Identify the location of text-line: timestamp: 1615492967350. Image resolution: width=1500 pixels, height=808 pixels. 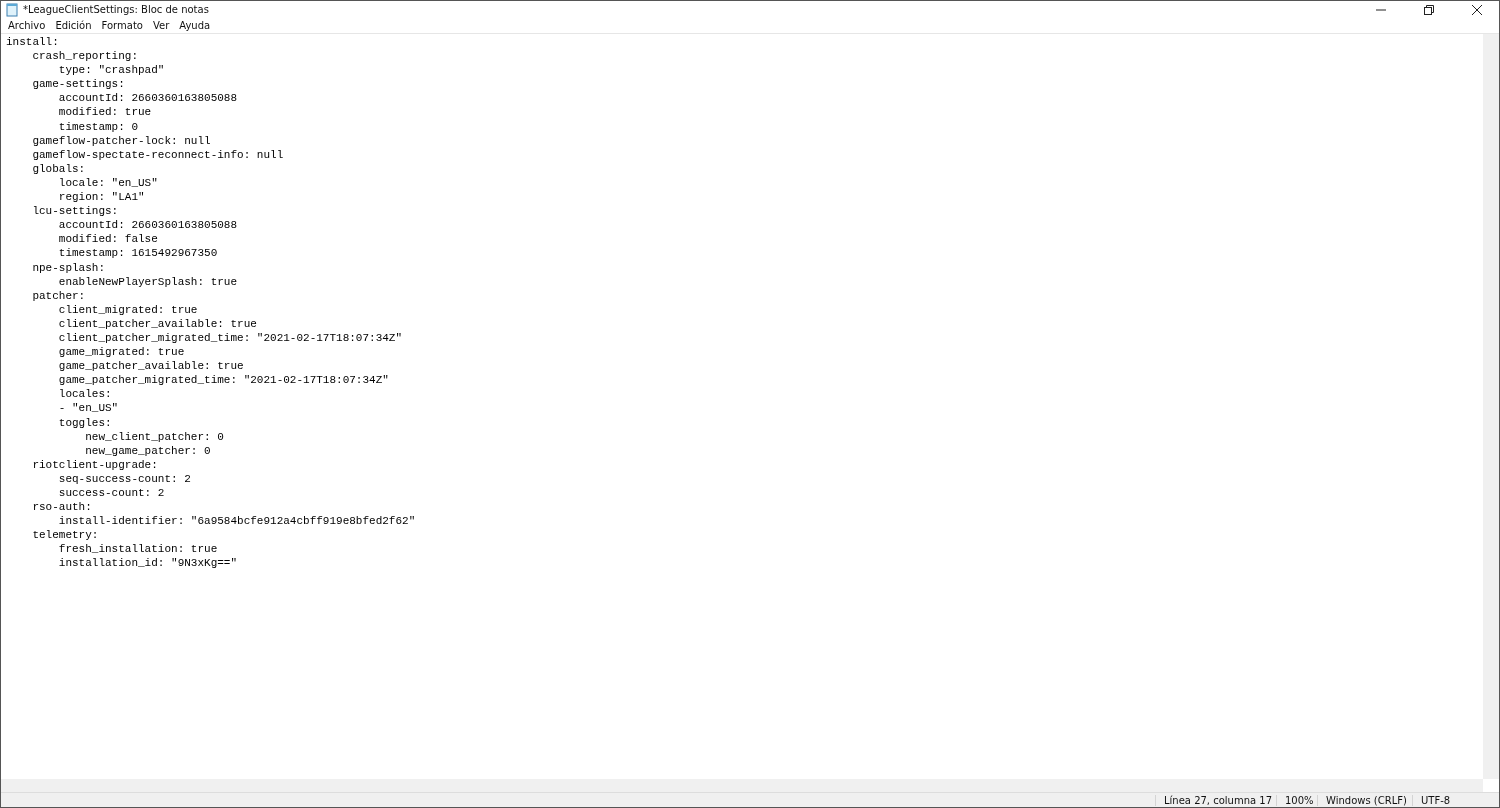
(137, 253).